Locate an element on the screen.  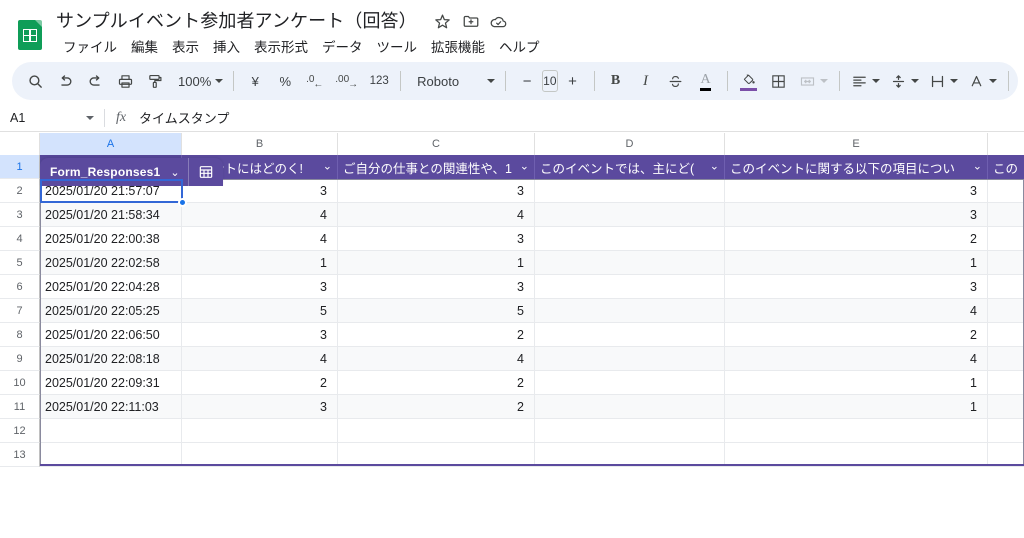
cell-a is located at coordinates (111, 455).